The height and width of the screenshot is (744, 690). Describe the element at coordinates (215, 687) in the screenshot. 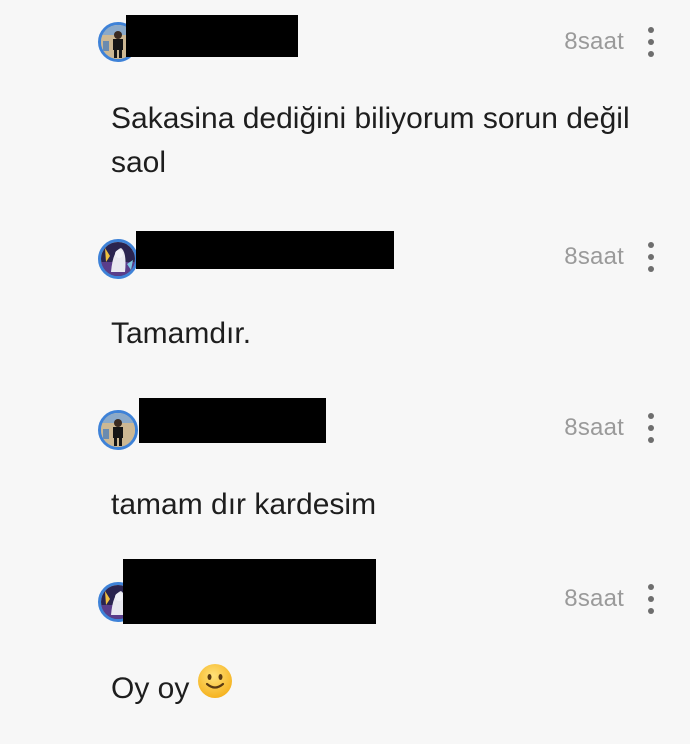

I see `slightly-smiling-face-icon` at that location.